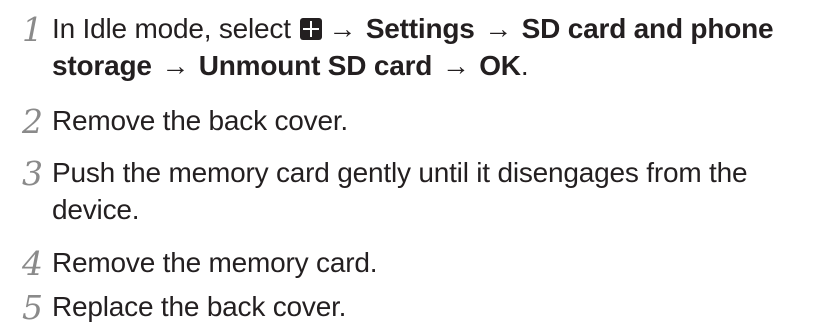 This screenshot has height=331, width=823. Describe the element at coordinates (524, 65) in the screenshot. I see `step-1-period: .` at that location.